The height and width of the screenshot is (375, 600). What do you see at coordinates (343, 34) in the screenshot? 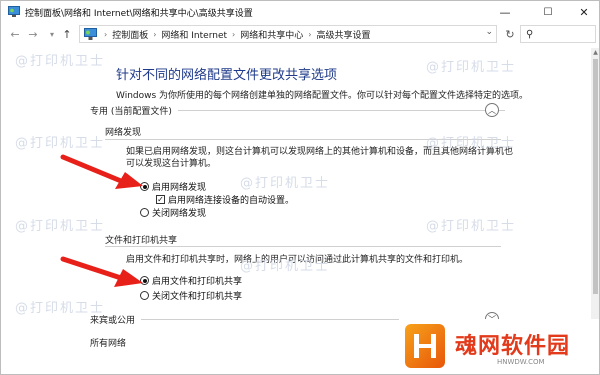
I see `breadcrumb-item: 高级共享设置` at bounding box center [343, 34].